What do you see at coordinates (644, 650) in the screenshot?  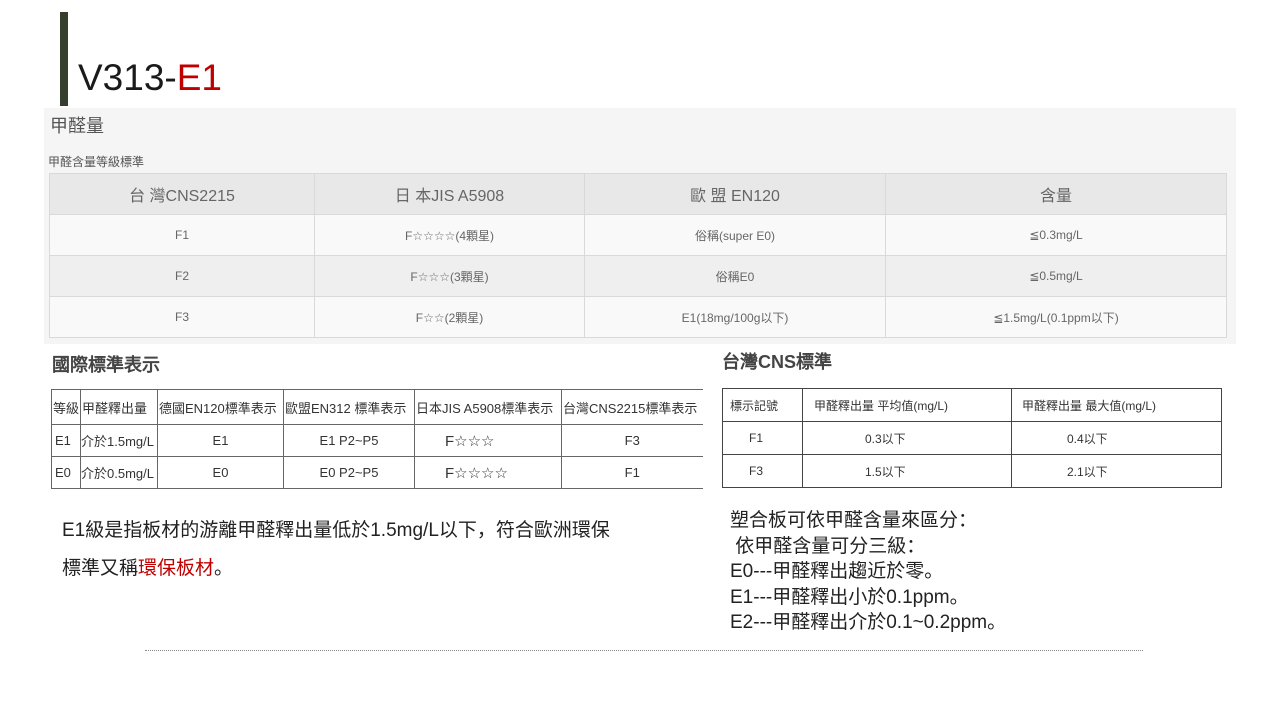 I see `dotted-divider` at bounding box center [644, 650].